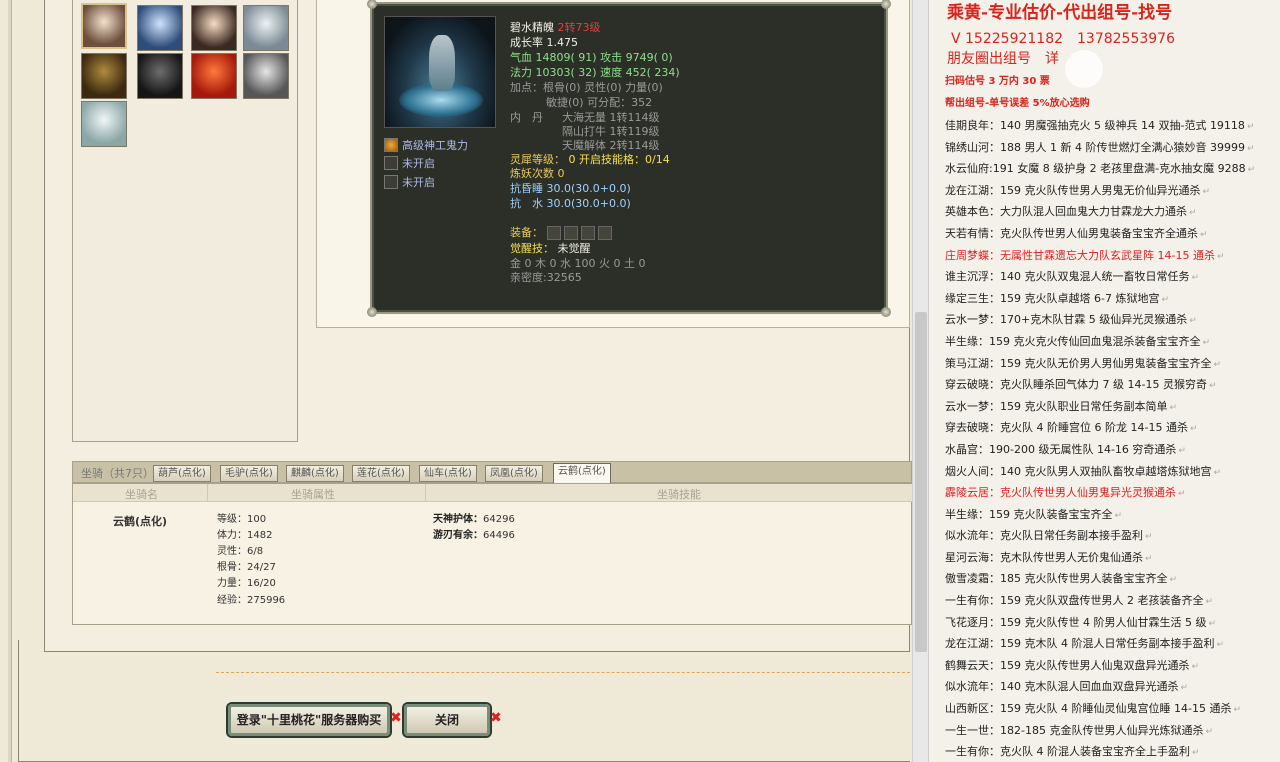  What do you see at coordinates (1060, 493) in the screenshot?
I see `listing-text: 霹陵云居：克火队传世男人仙男鬼异光灵猴通杀` at bounding box center [1060, 493].